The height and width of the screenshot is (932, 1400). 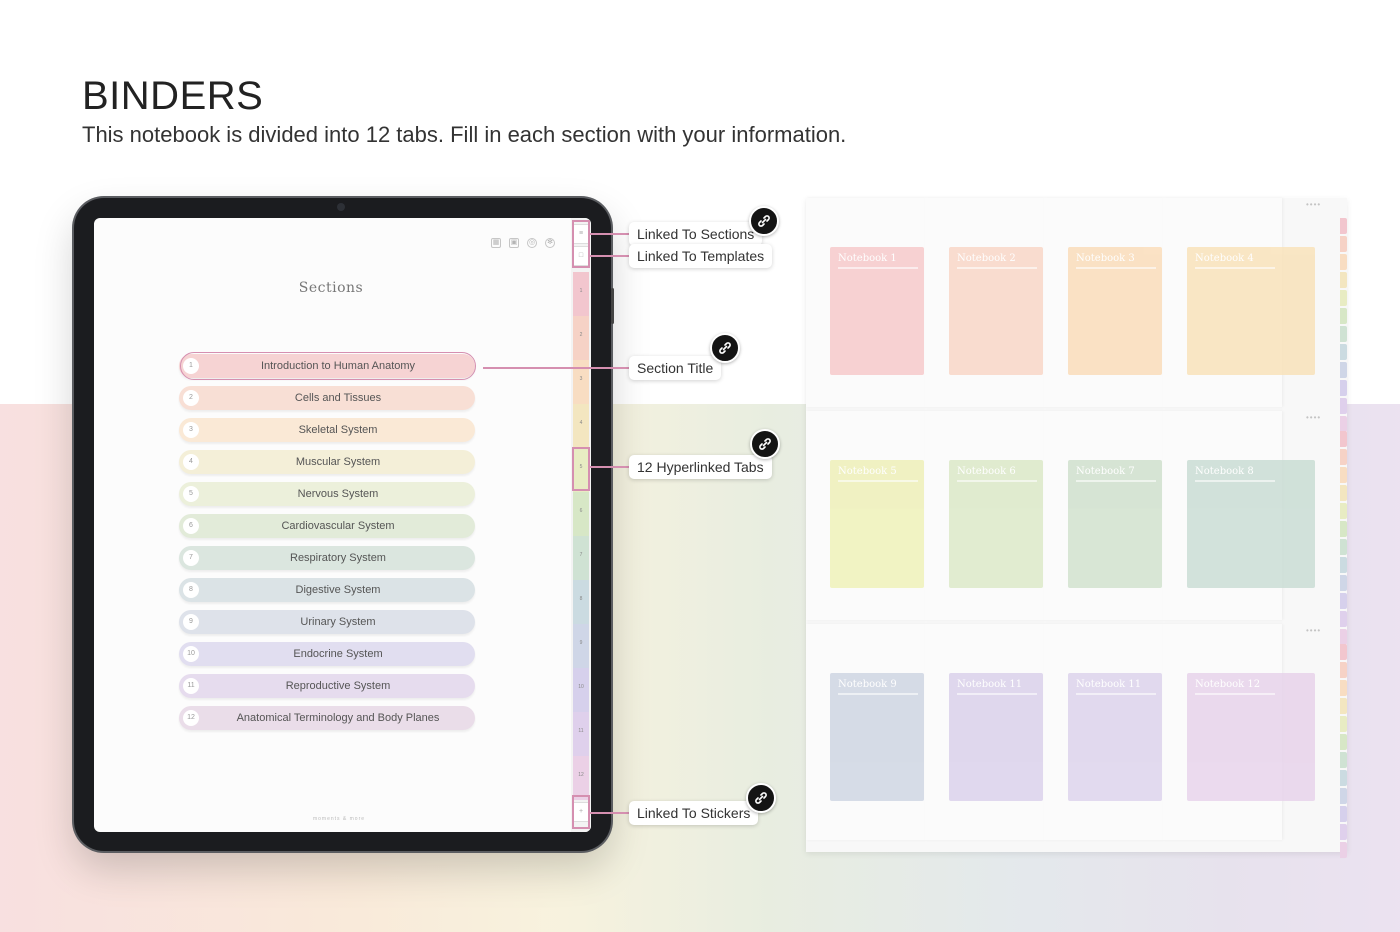 I want to click on globe-icon: ◎, so click(x=532, y=243).